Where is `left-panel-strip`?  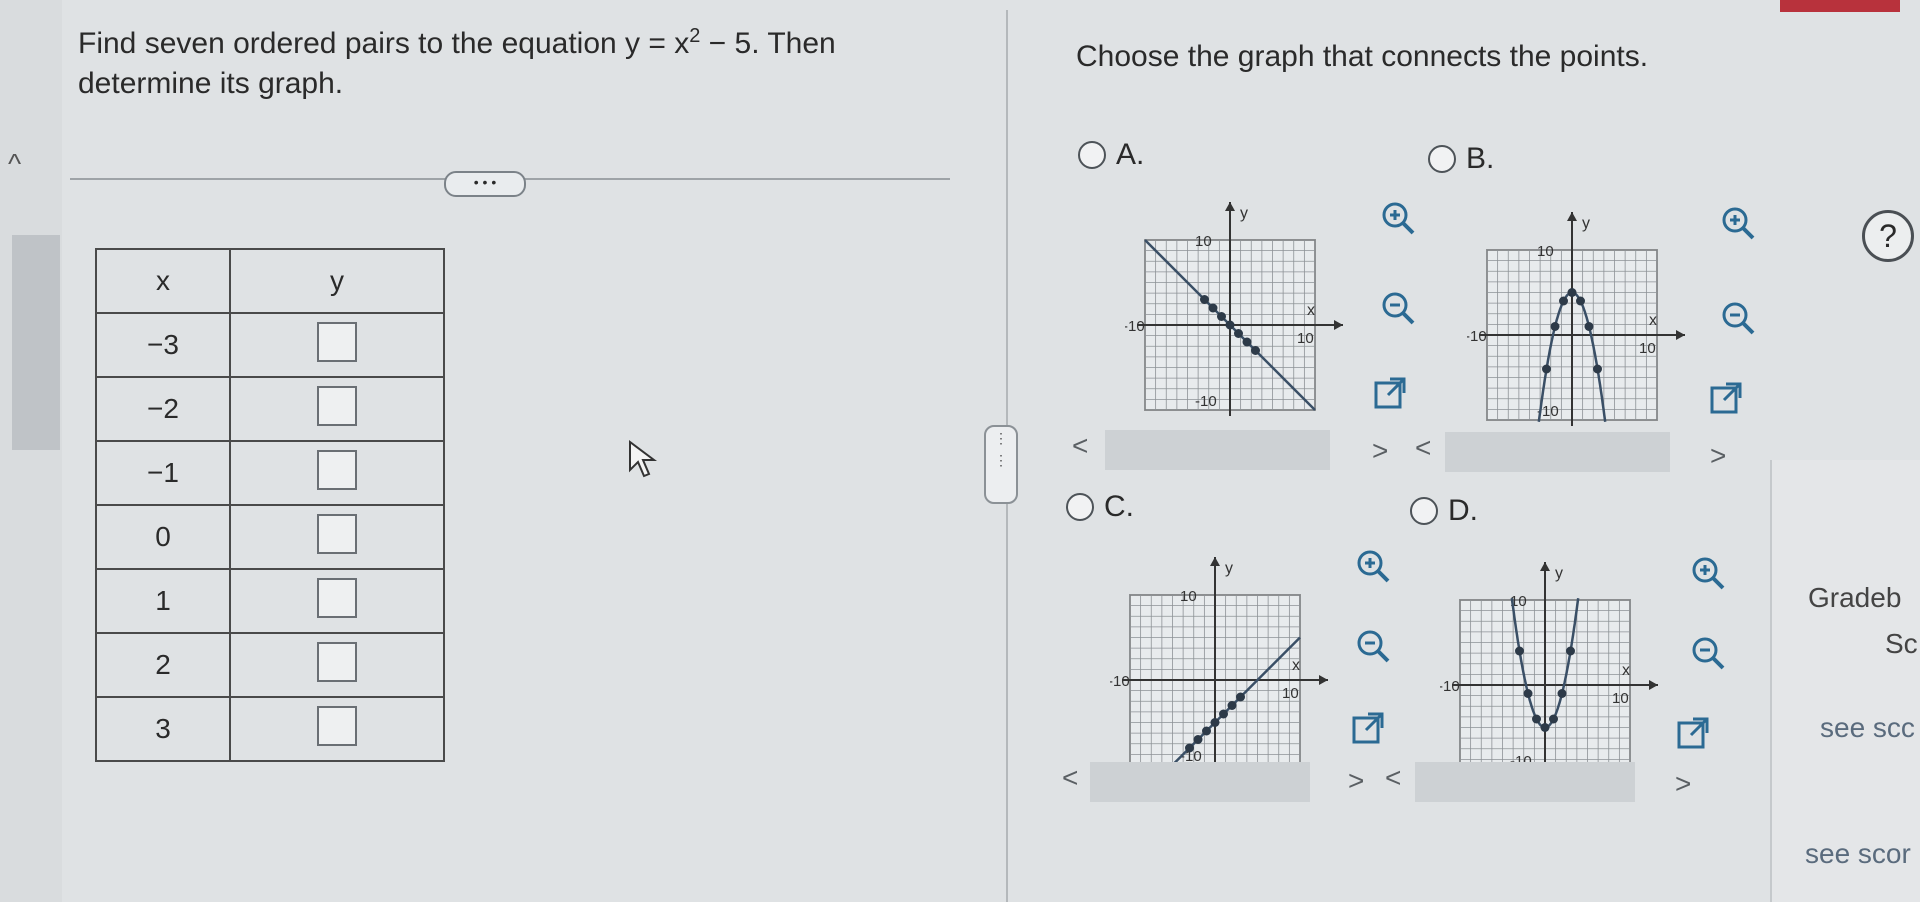 left-panel-strip is located at coordinates (31, 451).